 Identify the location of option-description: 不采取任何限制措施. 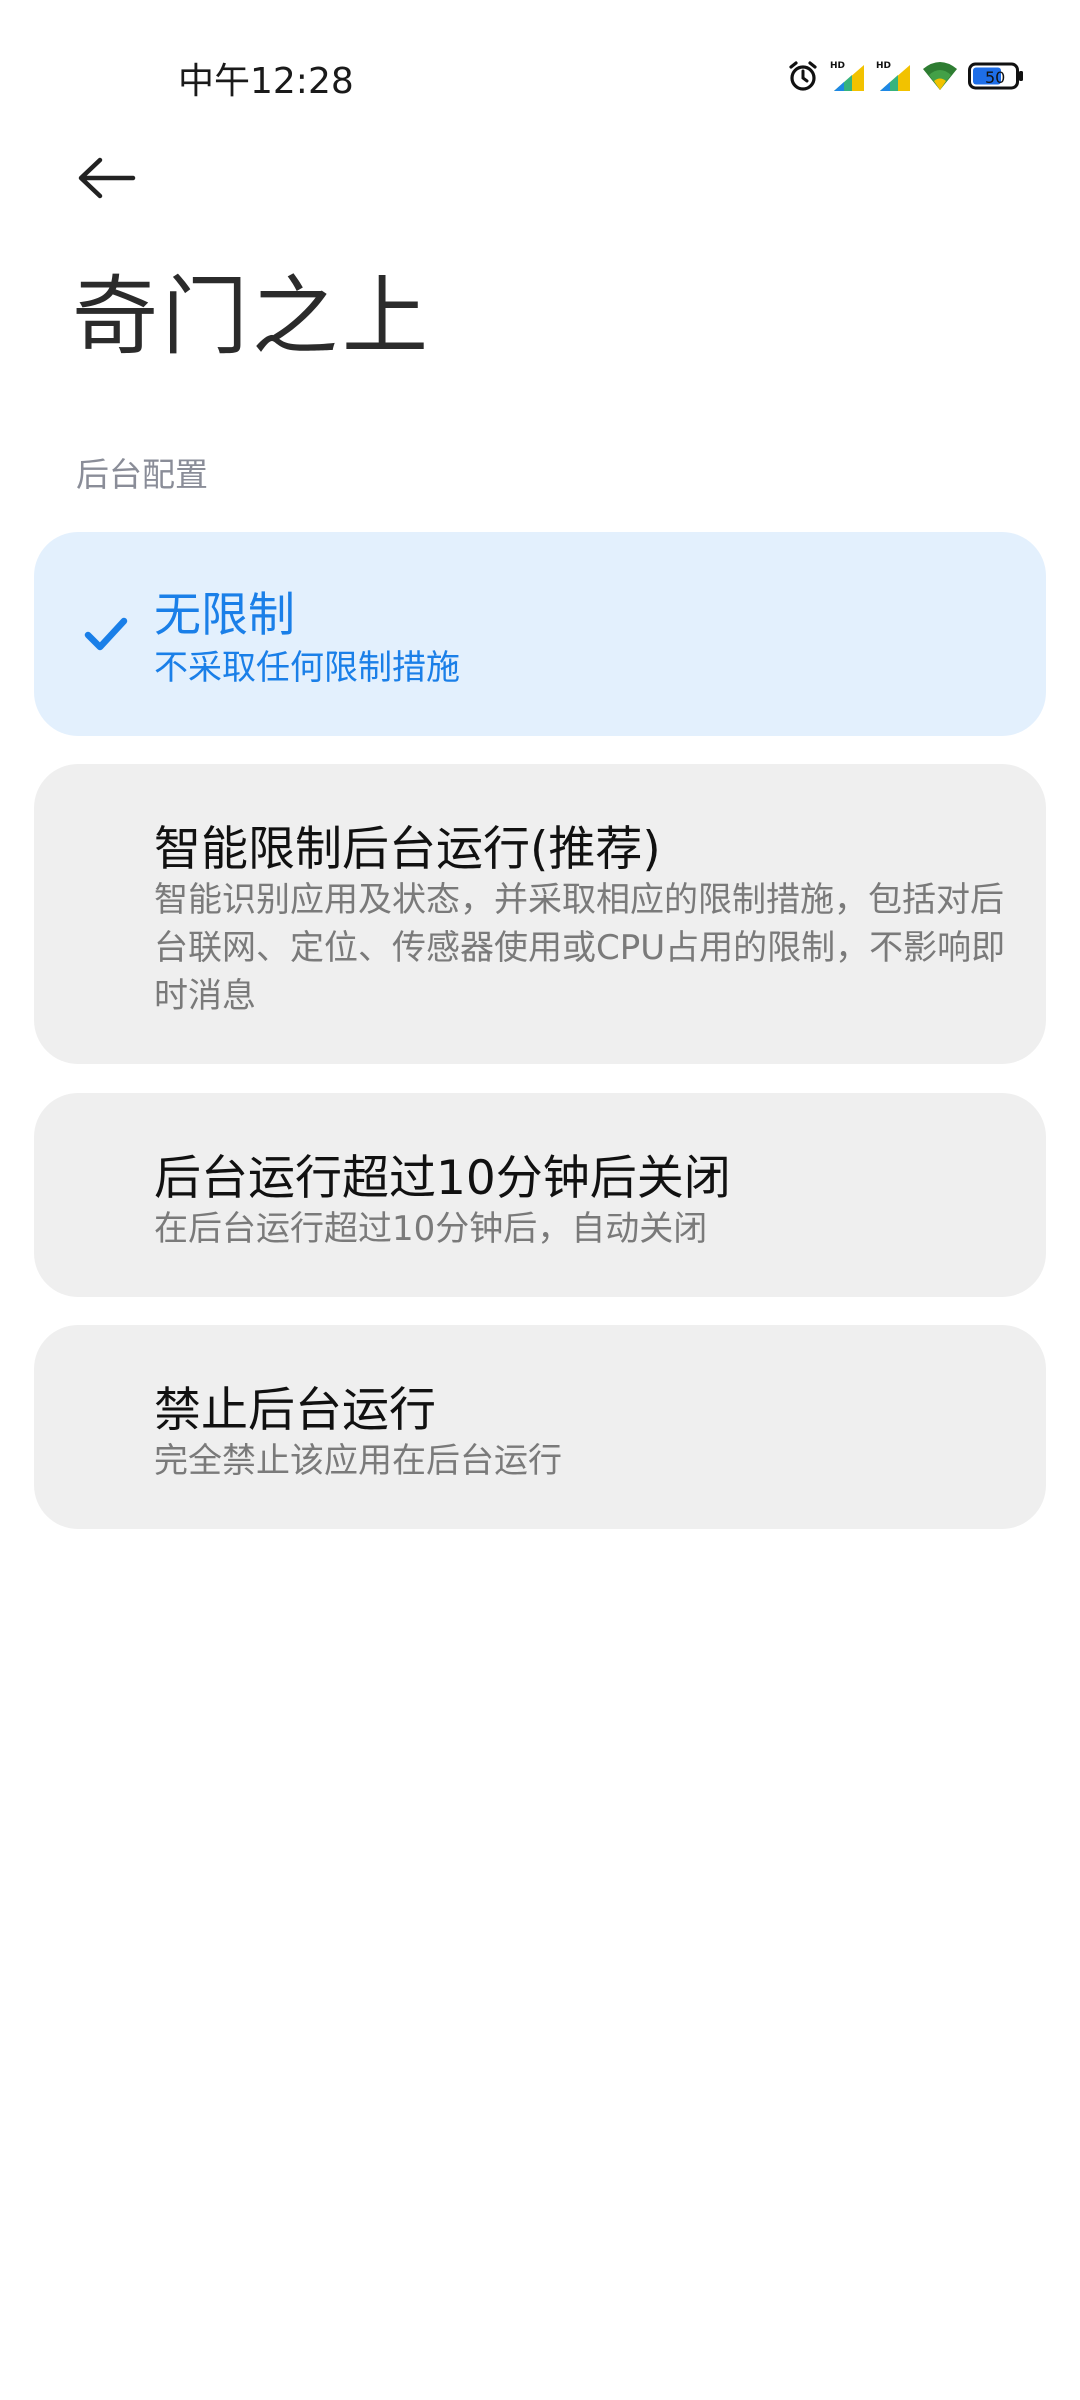
(307, 668).